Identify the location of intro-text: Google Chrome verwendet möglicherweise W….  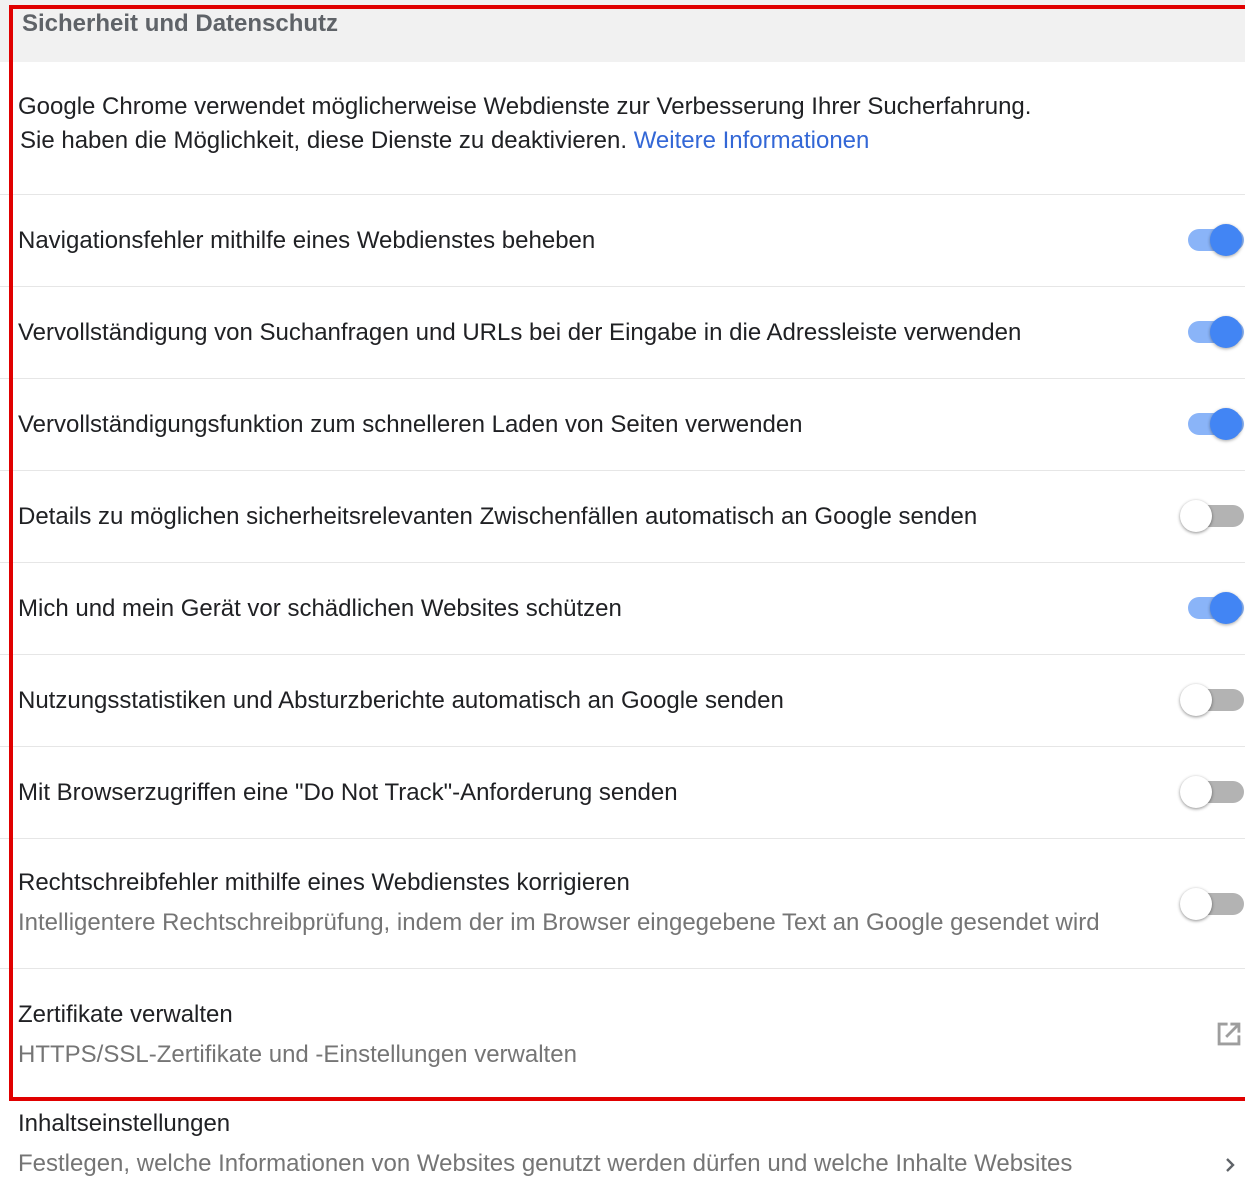
(618, 124).